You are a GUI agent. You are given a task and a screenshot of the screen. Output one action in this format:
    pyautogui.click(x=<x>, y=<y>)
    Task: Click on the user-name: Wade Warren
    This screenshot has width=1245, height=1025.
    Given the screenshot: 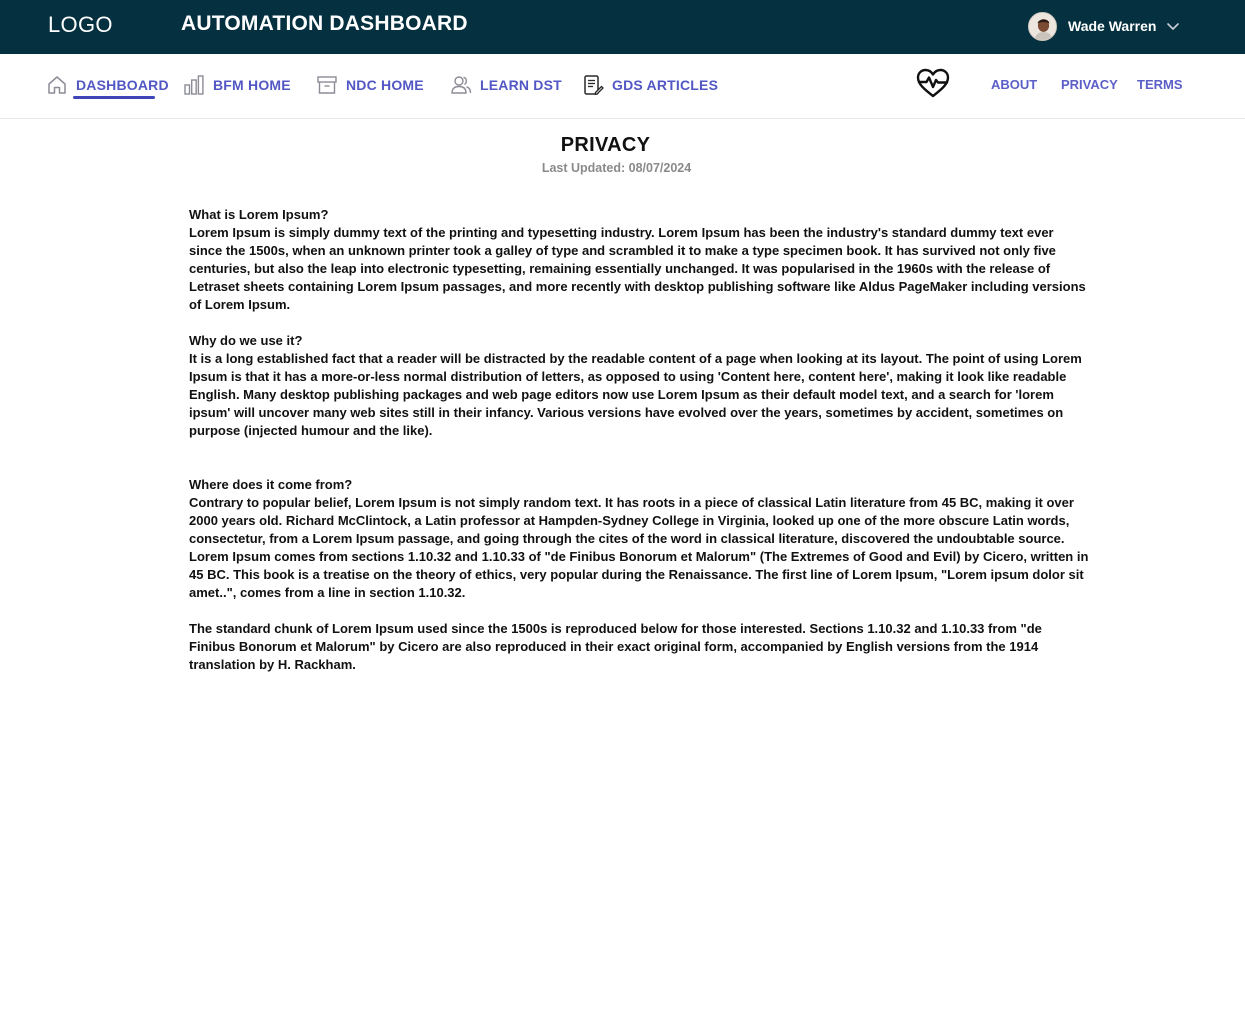 What is the action you would take?
    pyautogui.click(x=1112, y=26)
    